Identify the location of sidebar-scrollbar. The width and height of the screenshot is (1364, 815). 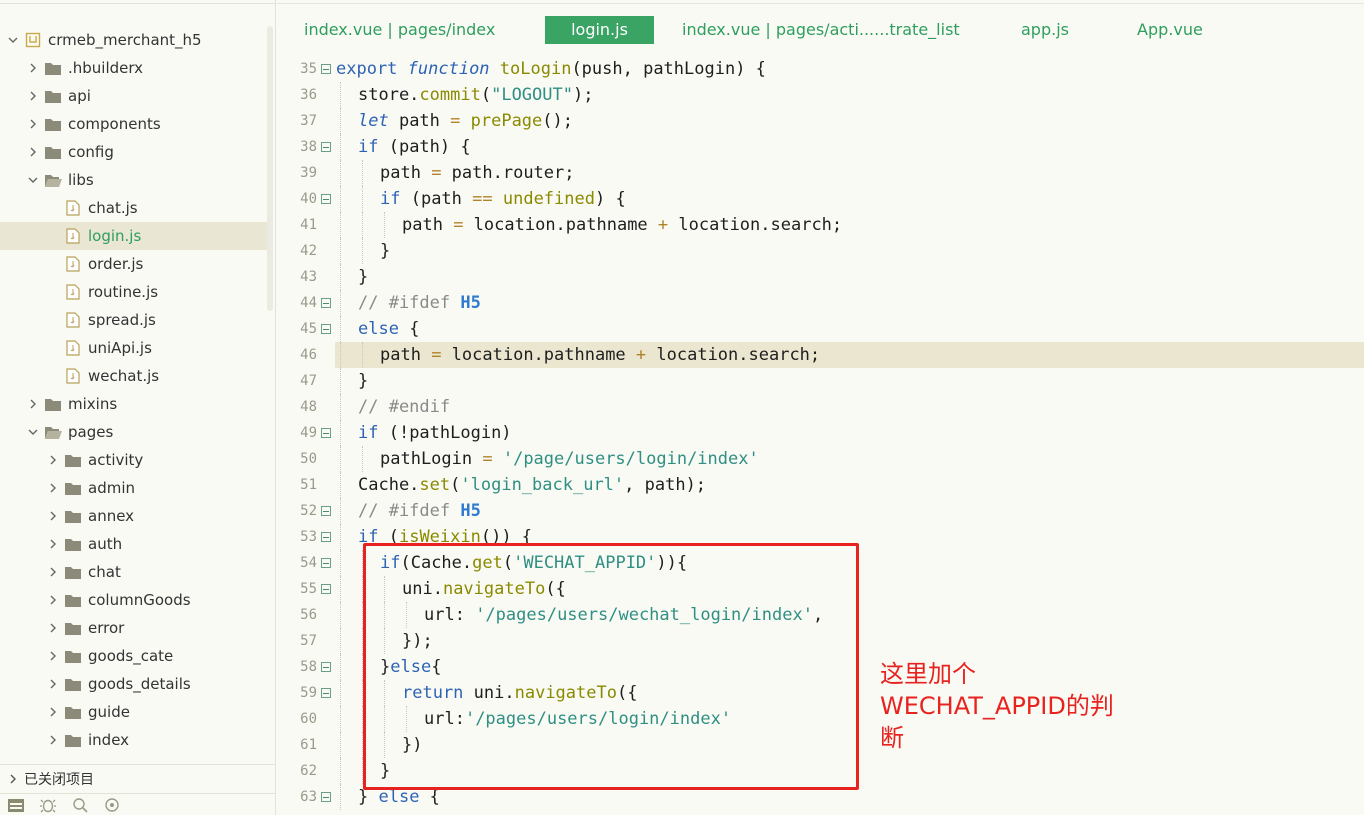
(270, 168).